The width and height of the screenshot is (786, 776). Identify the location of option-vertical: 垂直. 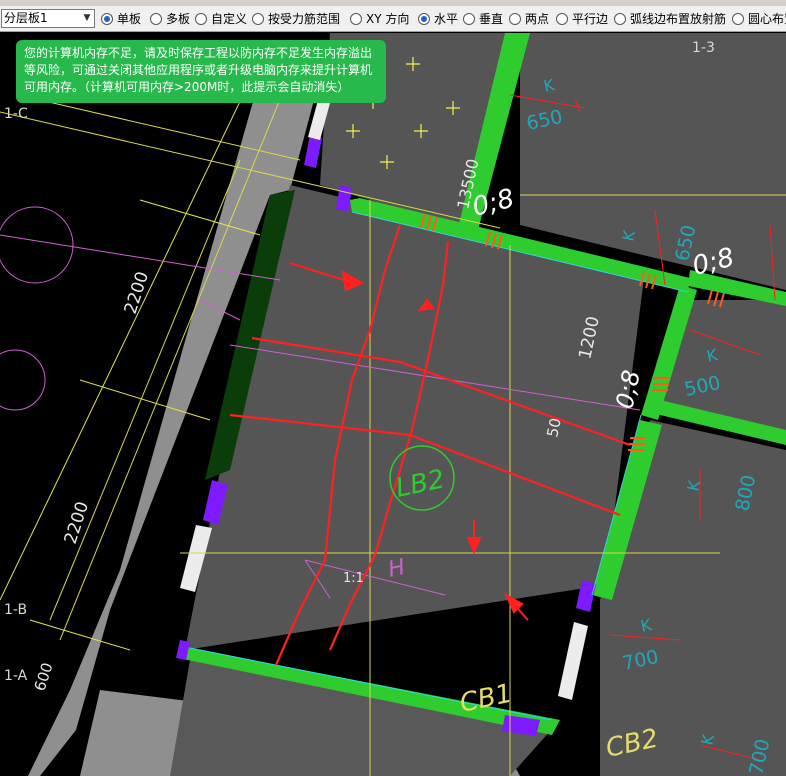
(483, 19).